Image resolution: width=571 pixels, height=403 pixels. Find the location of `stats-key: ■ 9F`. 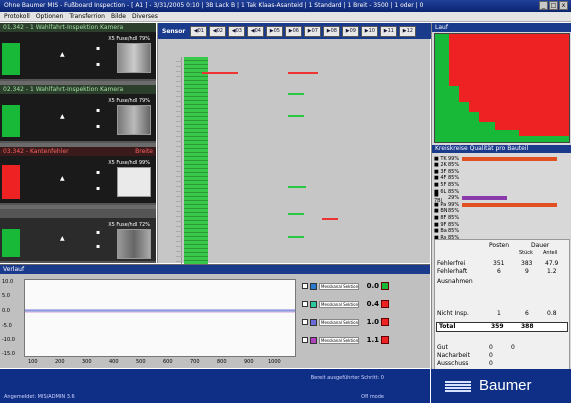

stats-key: ■ 9F is located at coordinates (440, 224).